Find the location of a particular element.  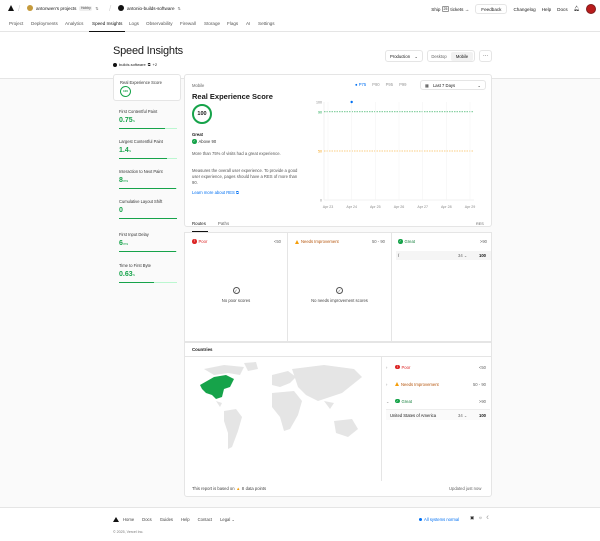

country-count: 34 ⌄ is located at coordinates (463, 415).